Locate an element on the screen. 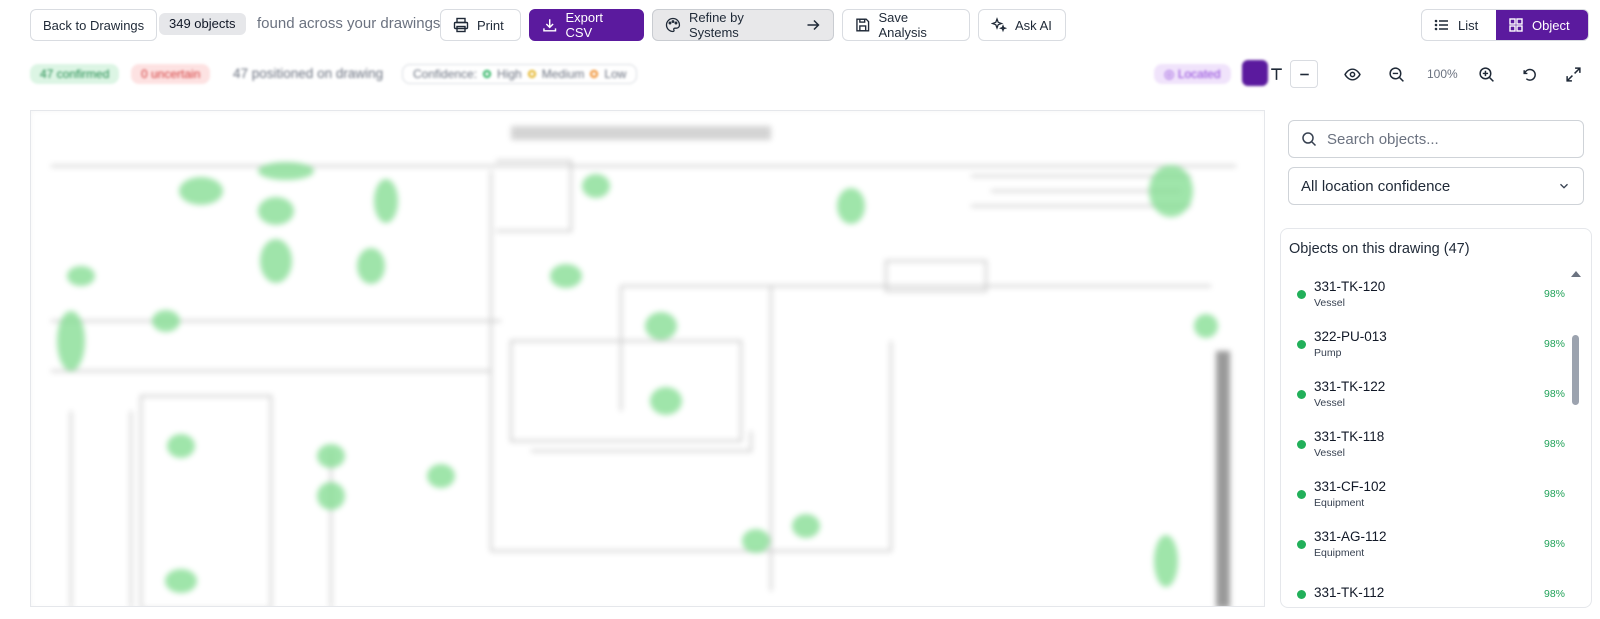 The width and height of the screenshot is (1600, 619). list-view-label: List is located at coordinates (1468, 25).